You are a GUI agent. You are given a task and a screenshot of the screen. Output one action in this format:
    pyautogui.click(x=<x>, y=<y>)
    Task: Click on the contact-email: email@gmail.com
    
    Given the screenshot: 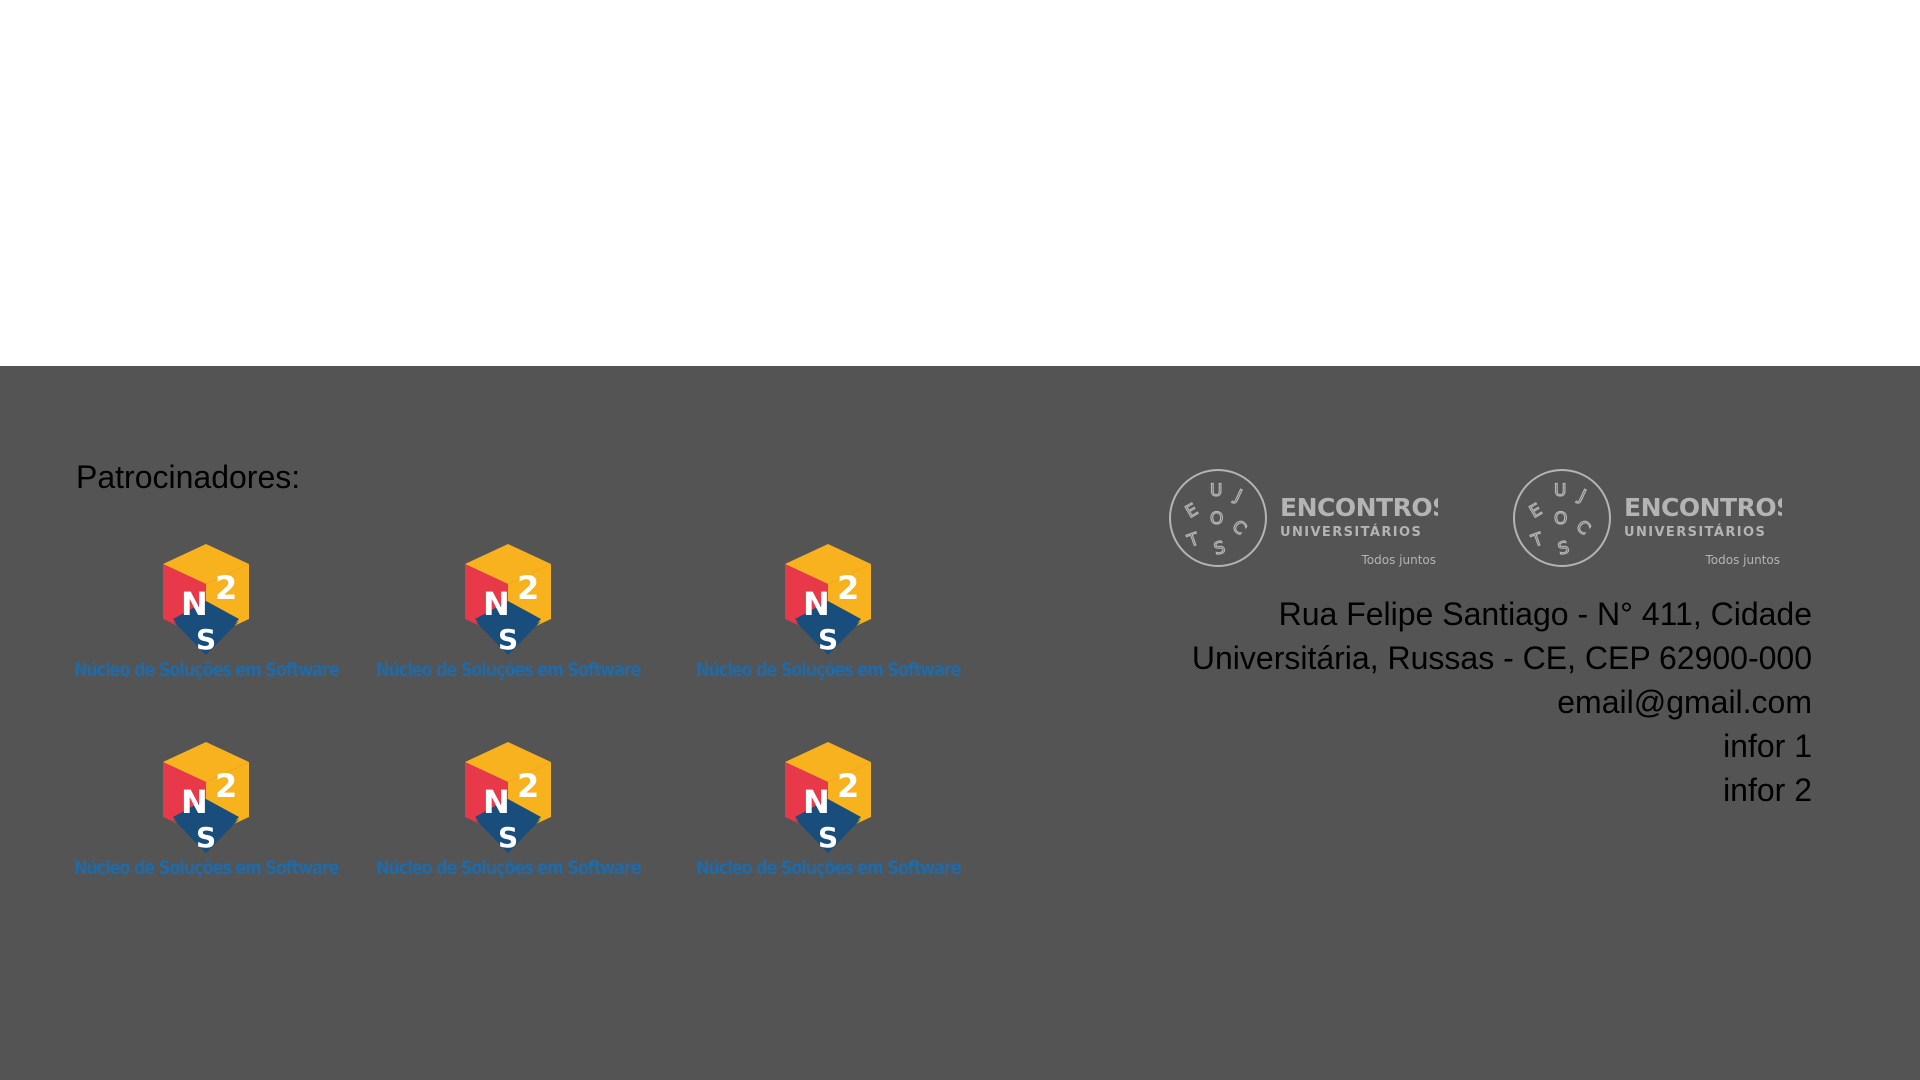 What is the action you would take?
    pyautogui.click(x=1502, y=702)
    